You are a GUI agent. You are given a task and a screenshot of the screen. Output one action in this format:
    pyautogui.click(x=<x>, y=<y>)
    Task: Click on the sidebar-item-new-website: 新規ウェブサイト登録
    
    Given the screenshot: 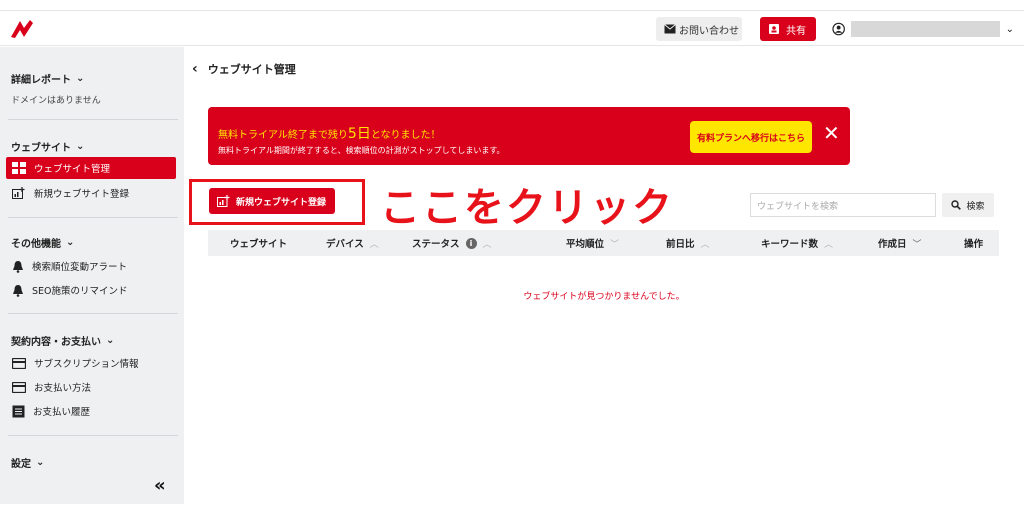 What is the action you would take?
    pyautogui.click(x=91, y=193)
    